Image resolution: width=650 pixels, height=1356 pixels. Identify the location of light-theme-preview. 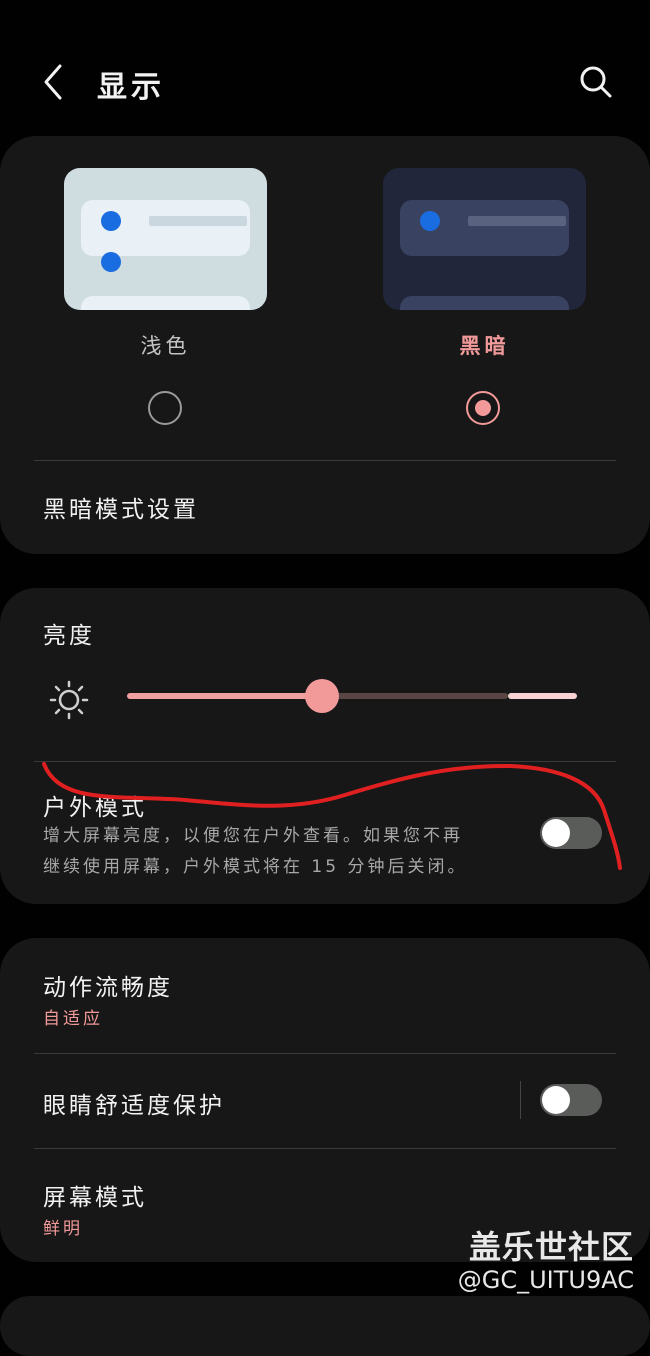
(165, 239).